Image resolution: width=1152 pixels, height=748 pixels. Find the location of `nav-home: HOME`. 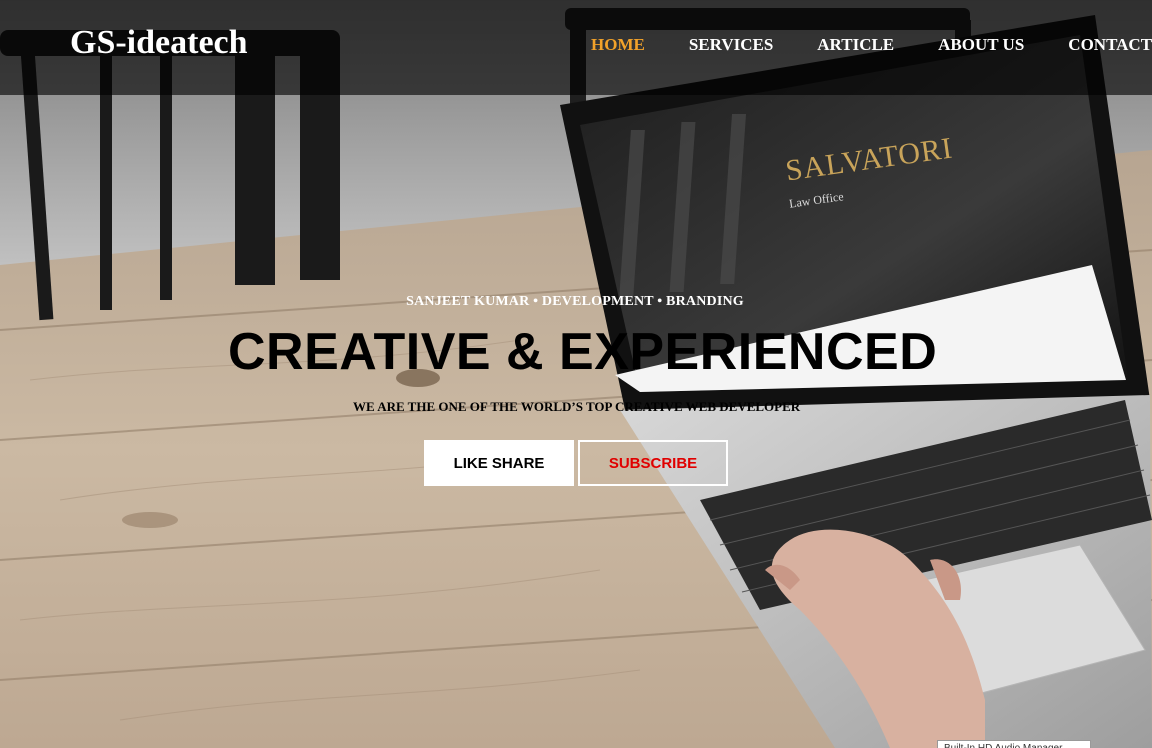

nav-home: HOME is located at coordinates (618, 45).